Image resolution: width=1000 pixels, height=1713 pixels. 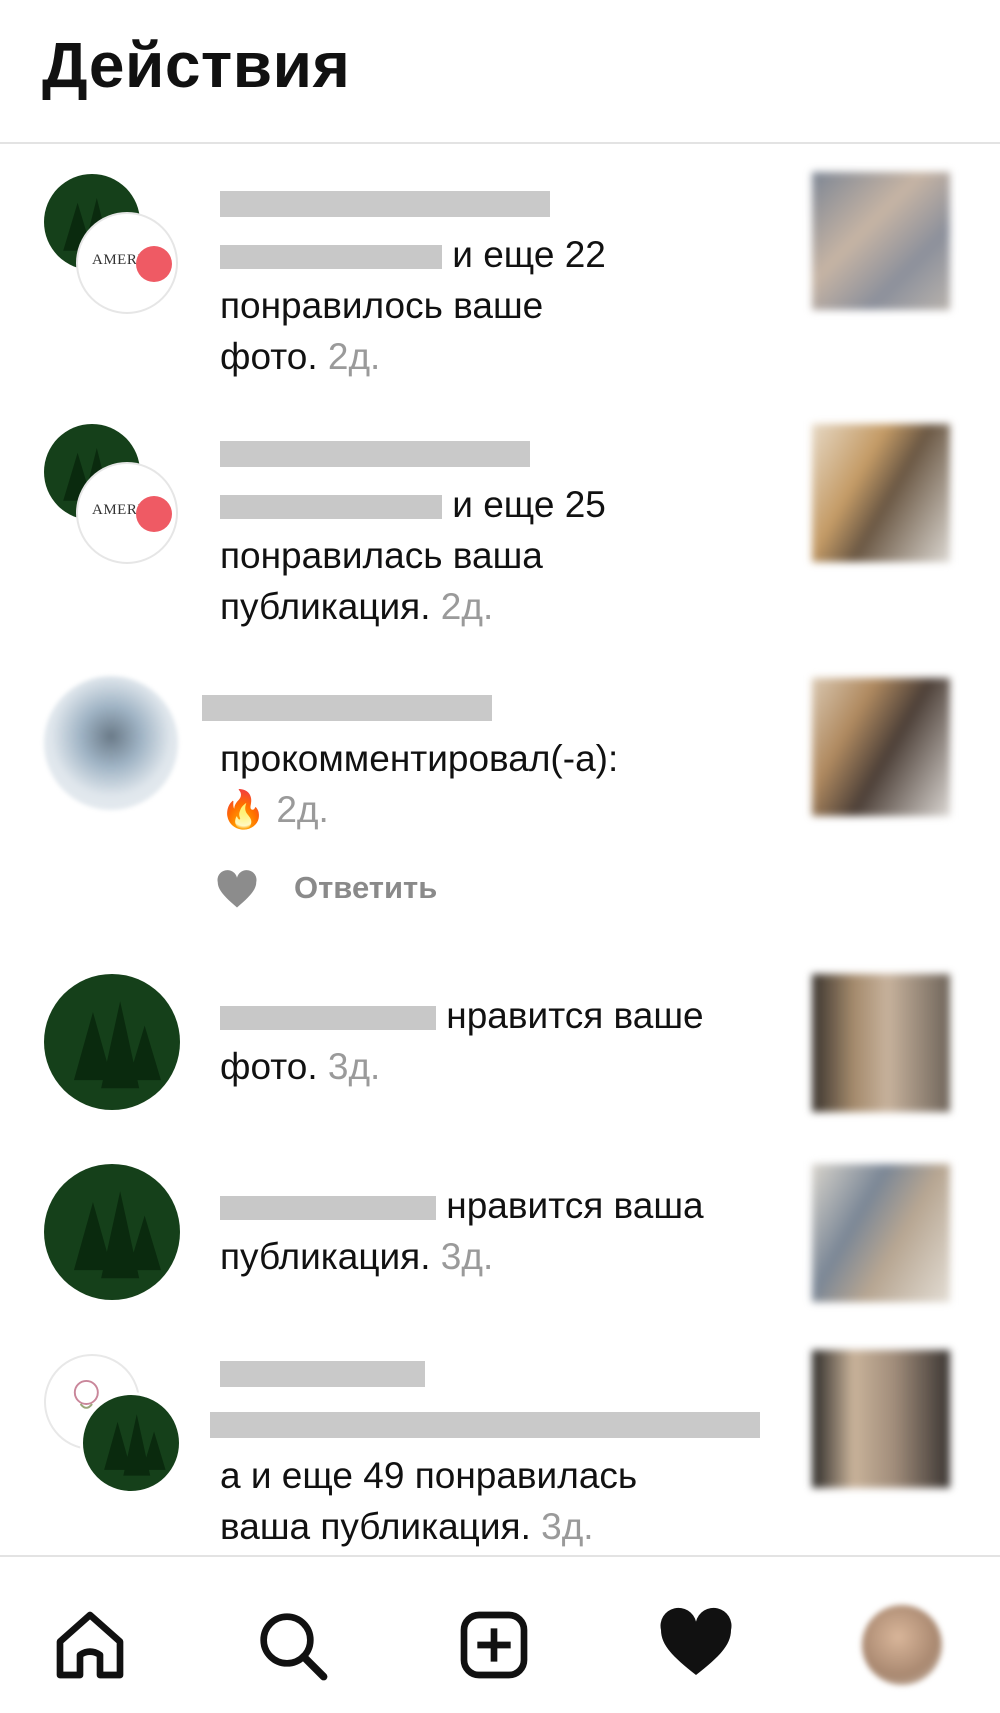 What do you see at coordinates (494, 1645) in the screenshot?
I see `new-post-icon` at bounding box center [494, 1645].